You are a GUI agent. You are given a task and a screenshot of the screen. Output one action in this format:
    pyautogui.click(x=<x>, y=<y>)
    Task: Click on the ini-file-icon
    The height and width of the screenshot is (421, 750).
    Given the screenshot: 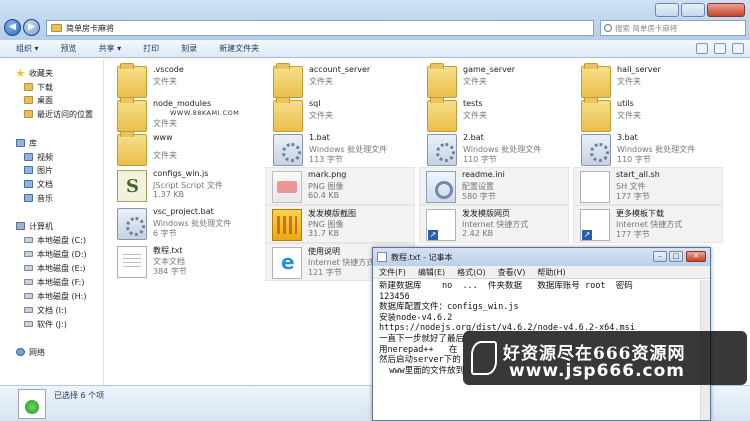 What is the action you would take?
    pyautogui.click(x=441, y=187)
    